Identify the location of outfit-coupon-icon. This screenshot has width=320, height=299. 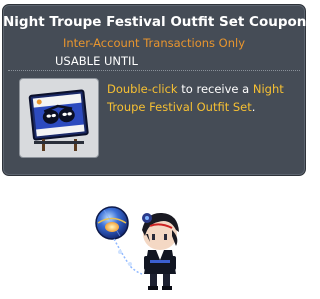
(58, 120).